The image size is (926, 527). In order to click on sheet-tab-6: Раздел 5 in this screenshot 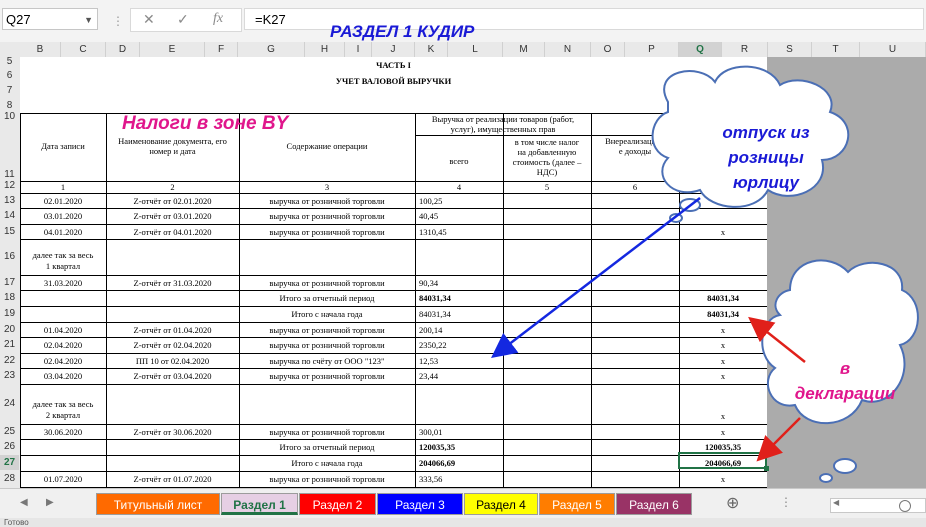, I will do `click(577, 504)`.